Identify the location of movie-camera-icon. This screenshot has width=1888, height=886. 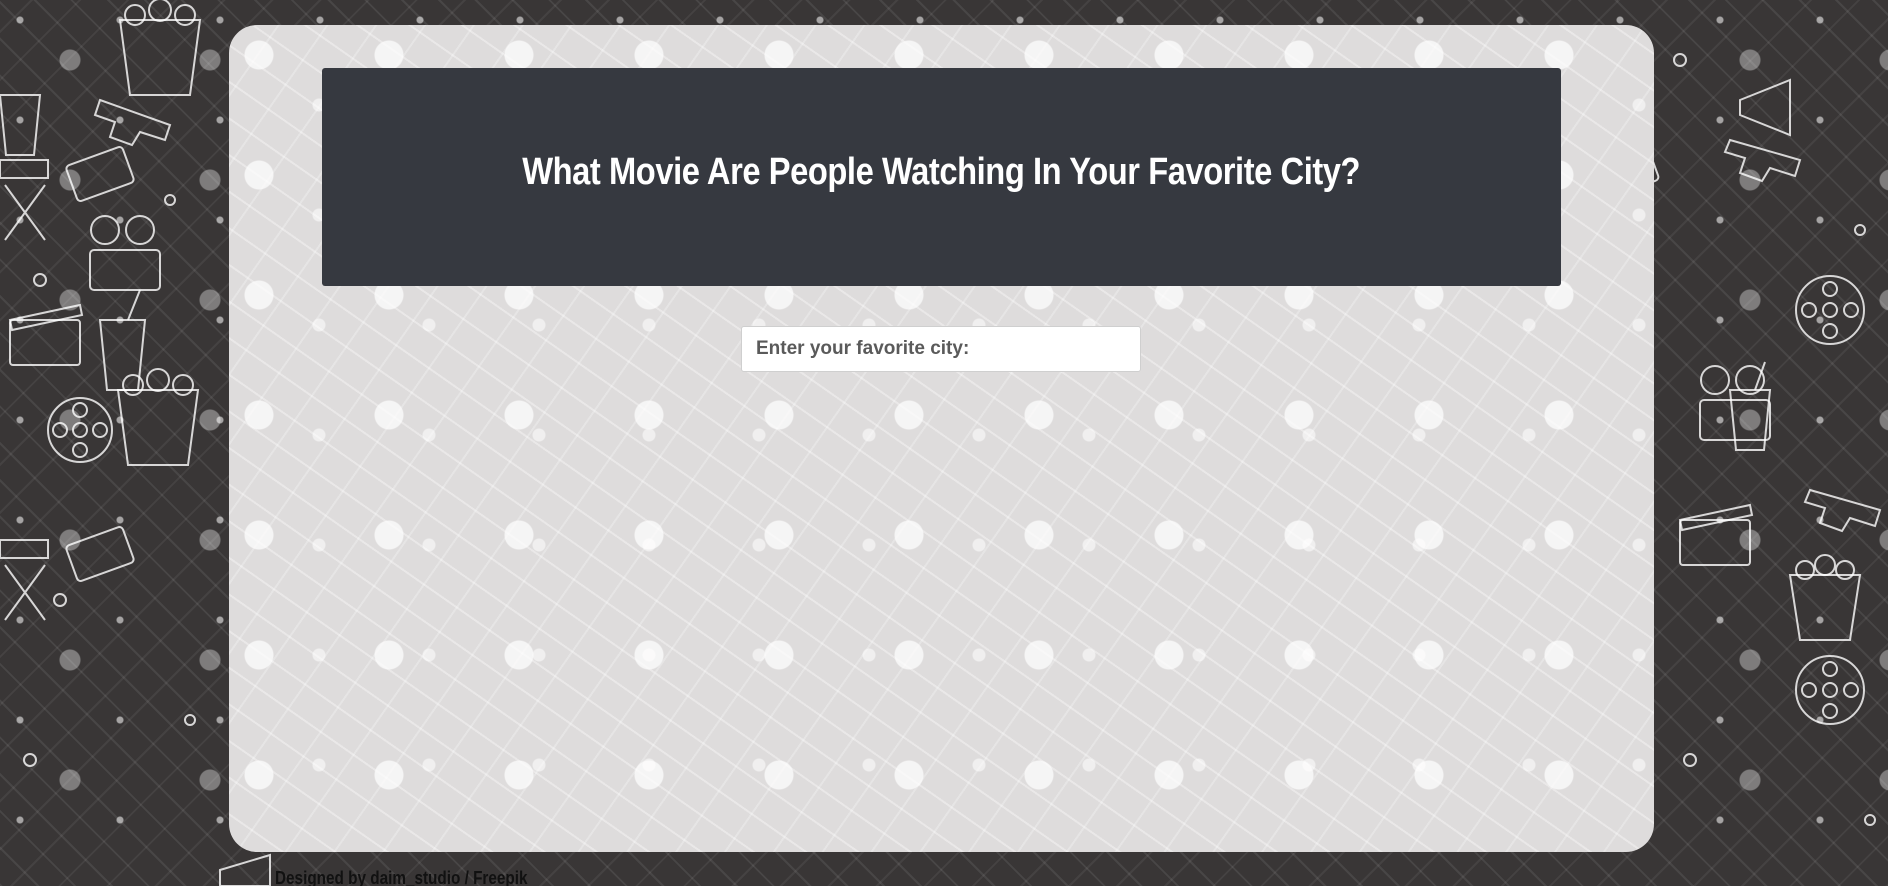
(125, 253).